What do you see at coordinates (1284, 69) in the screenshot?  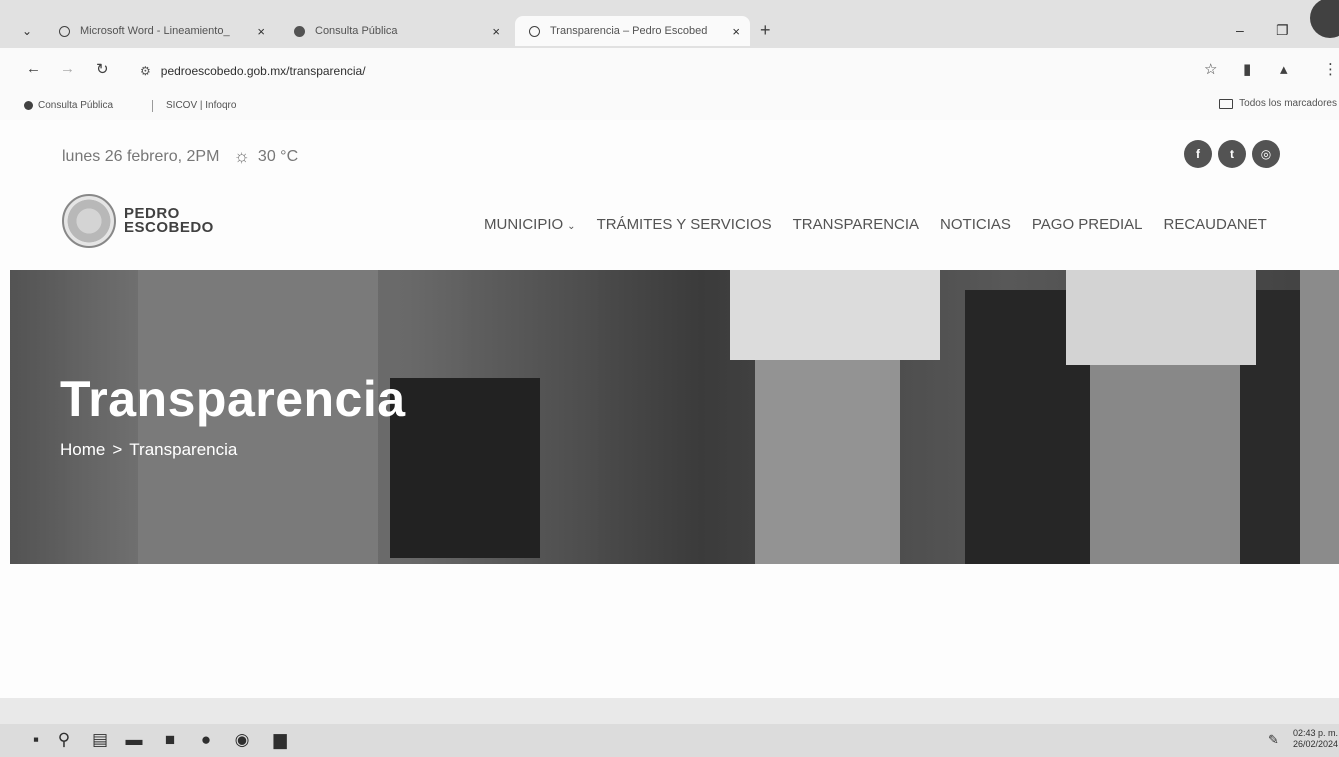 I see `profile-icon: ▴` at bounding box center [1284, 69].